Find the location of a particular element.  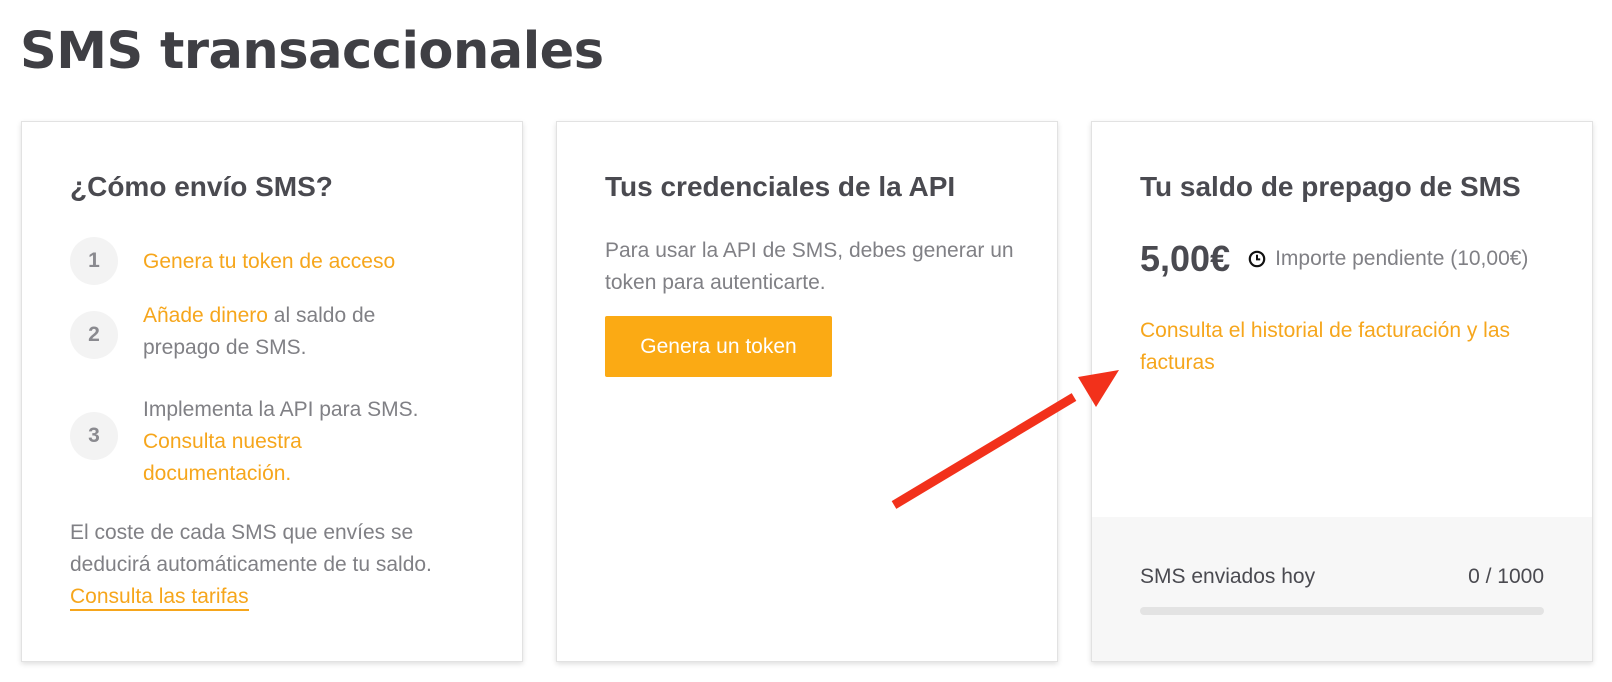

step-number: 1 is located at coordinates (94, 261).